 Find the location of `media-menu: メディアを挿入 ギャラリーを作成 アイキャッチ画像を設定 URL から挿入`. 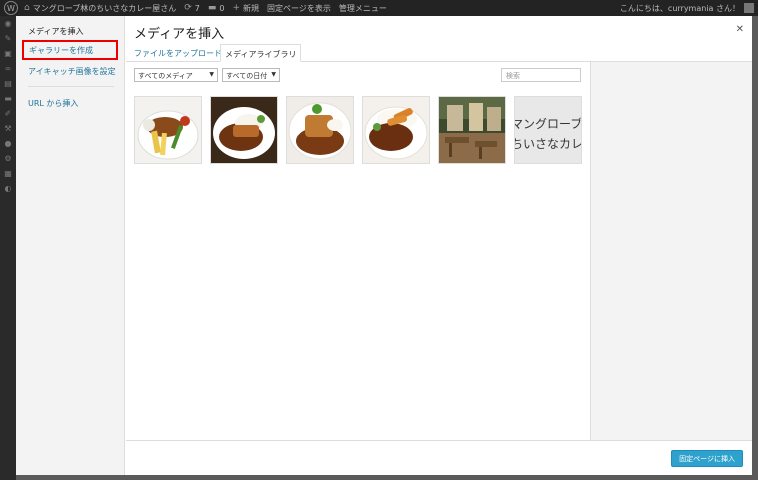

media-menu: メディアを挿入 ギャラリーを作成 アイキャッチ画像を設定 URL から挿入 is located at coordinates (70, 245).